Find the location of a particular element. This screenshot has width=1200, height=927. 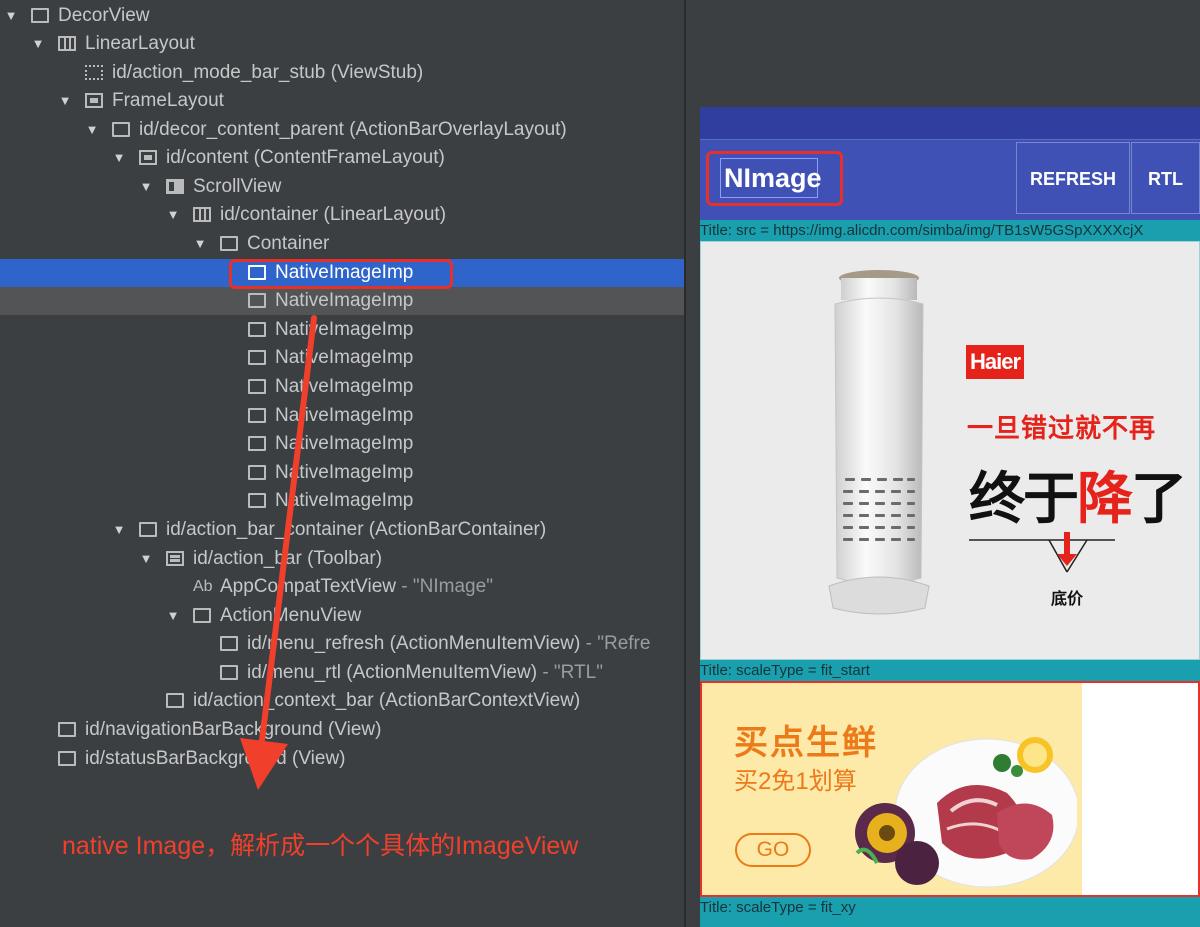

tree-row-native-image-7: NativeImageImp is located at coordinates (342, 444).